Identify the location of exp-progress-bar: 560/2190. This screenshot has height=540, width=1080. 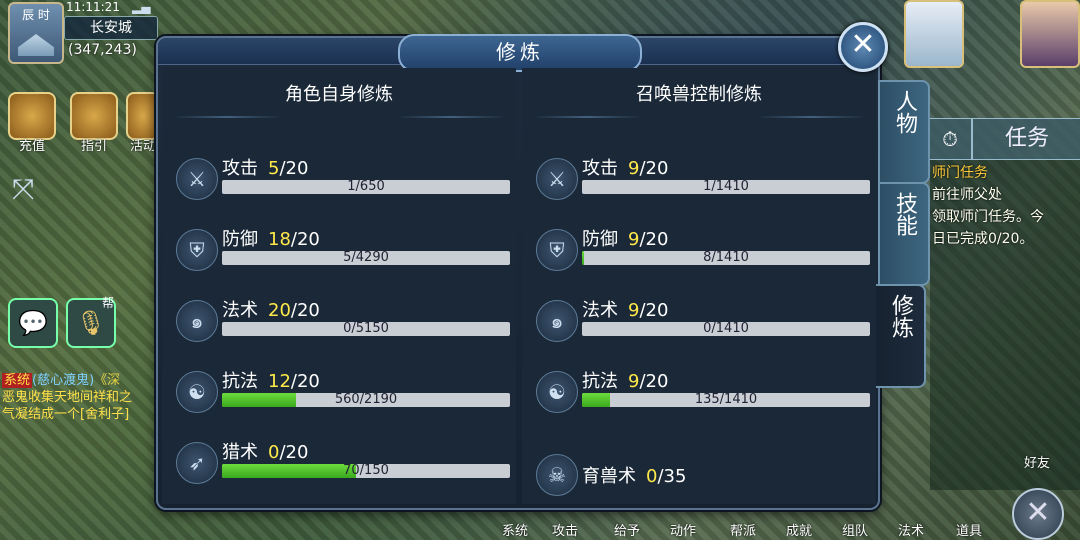
(366, 400).